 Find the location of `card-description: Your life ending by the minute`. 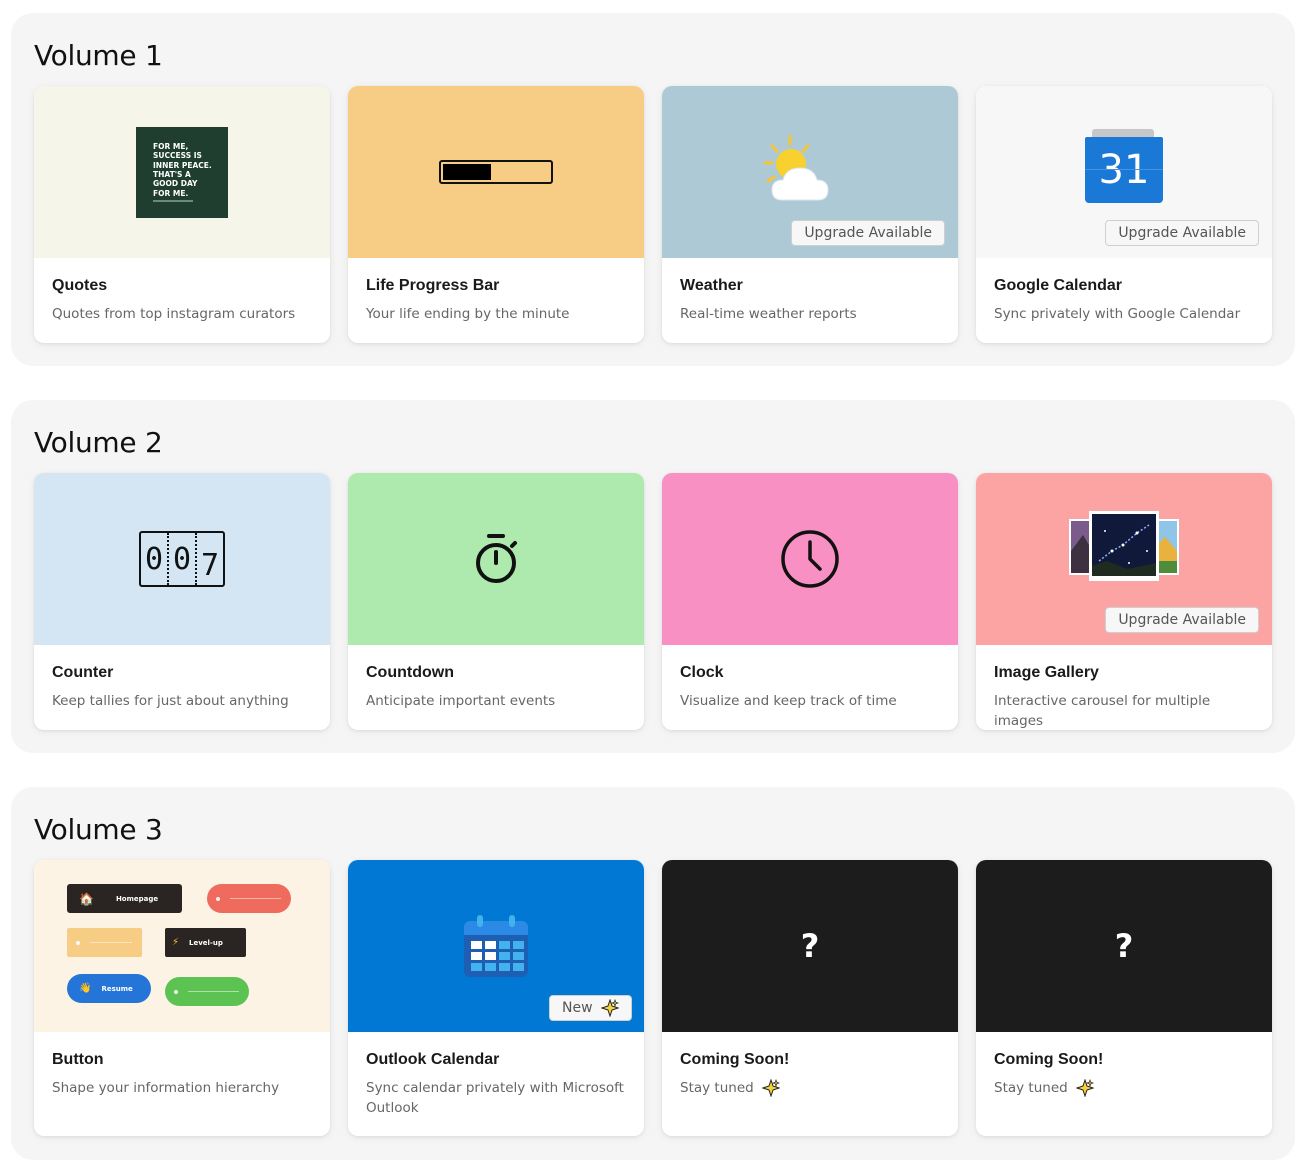

card-description: Your life ending by the minute is located at coordinates (468, 314).